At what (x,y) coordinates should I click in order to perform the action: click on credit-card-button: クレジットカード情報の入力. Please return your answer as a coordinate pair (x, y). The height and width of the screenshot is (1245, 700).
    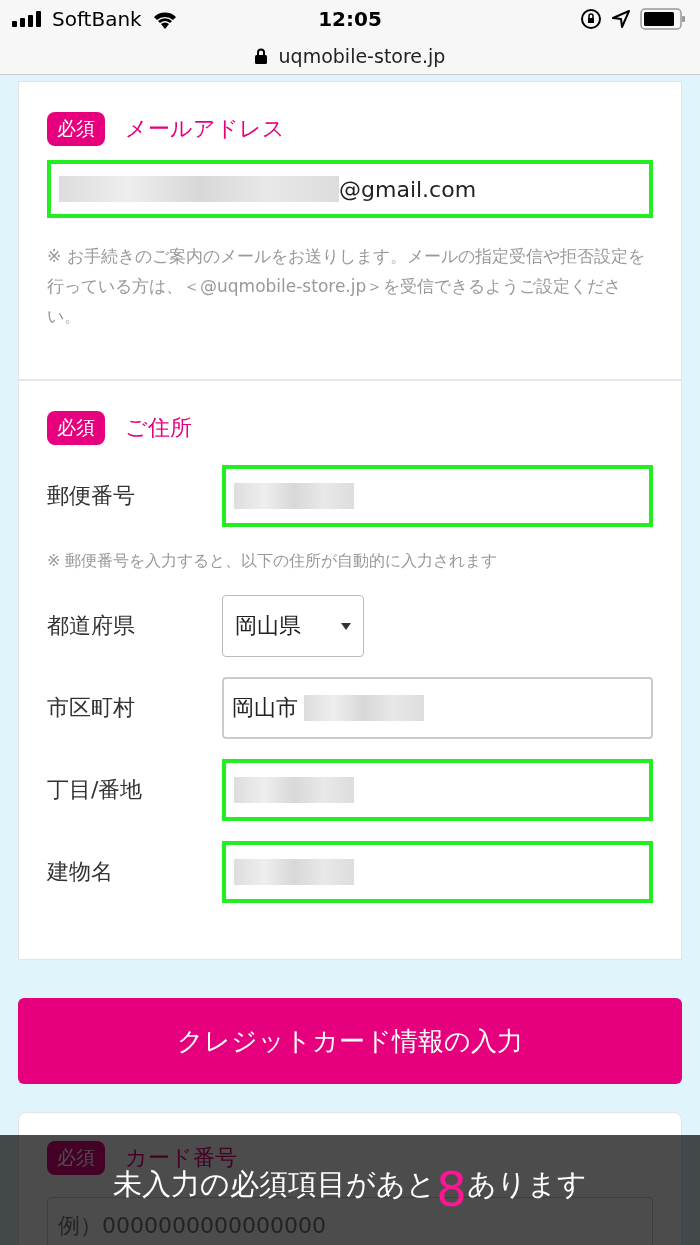
    Looking at the image, I should click on (350, 1041).